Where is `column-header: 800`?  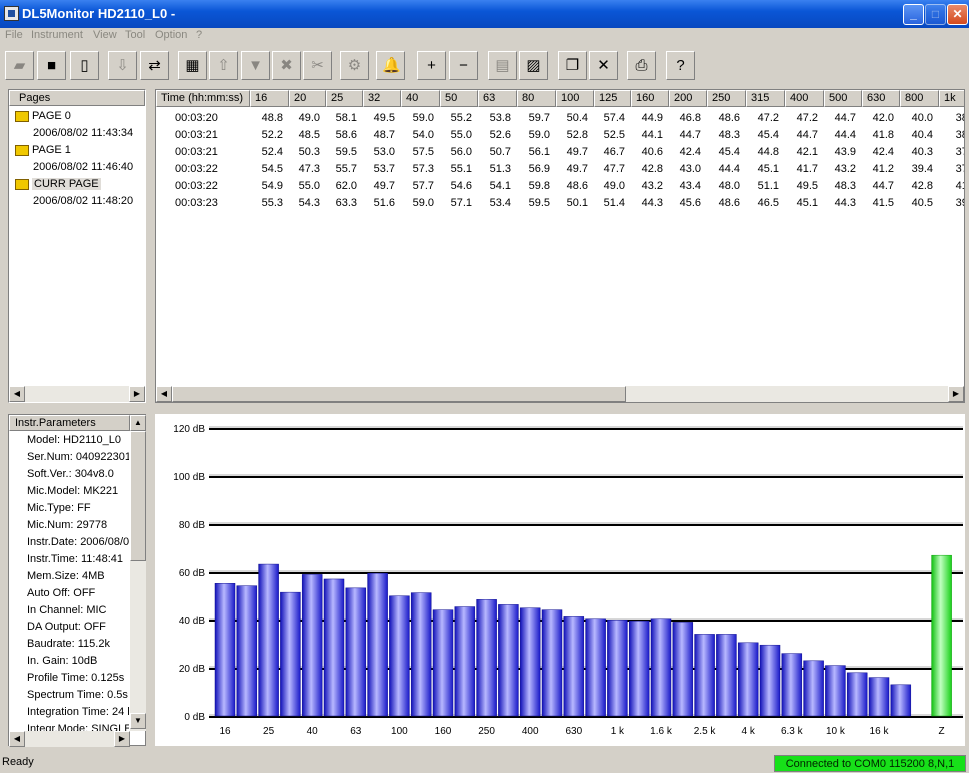
column-header: 800 is located at coordinates (919, 98).